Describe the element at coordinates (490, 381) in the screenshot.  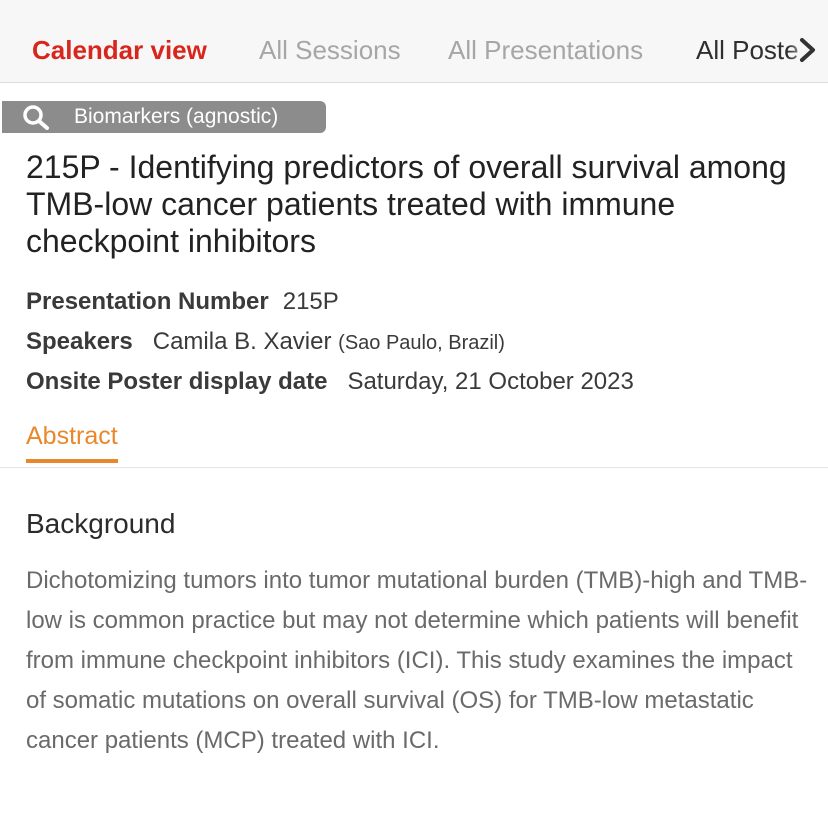
I see `poster-date-value: Saturday, 21 October 2023` at that location.